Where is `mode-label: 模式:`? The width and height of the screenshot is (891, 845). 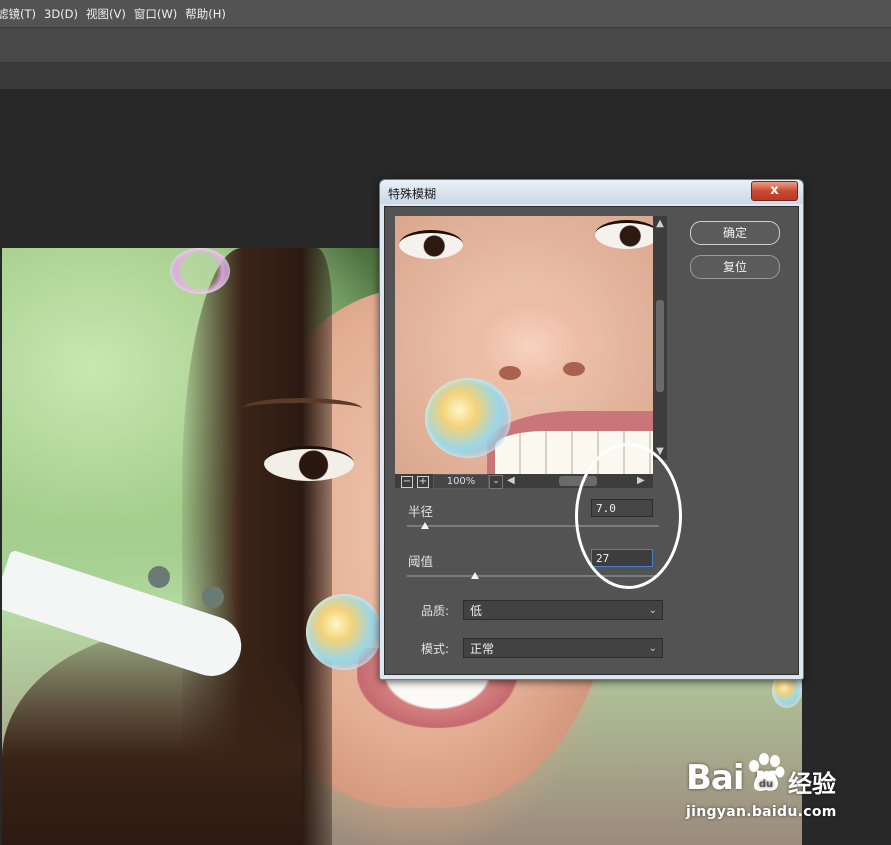
mode-label: 模式: is located at coordinates (435, 649).